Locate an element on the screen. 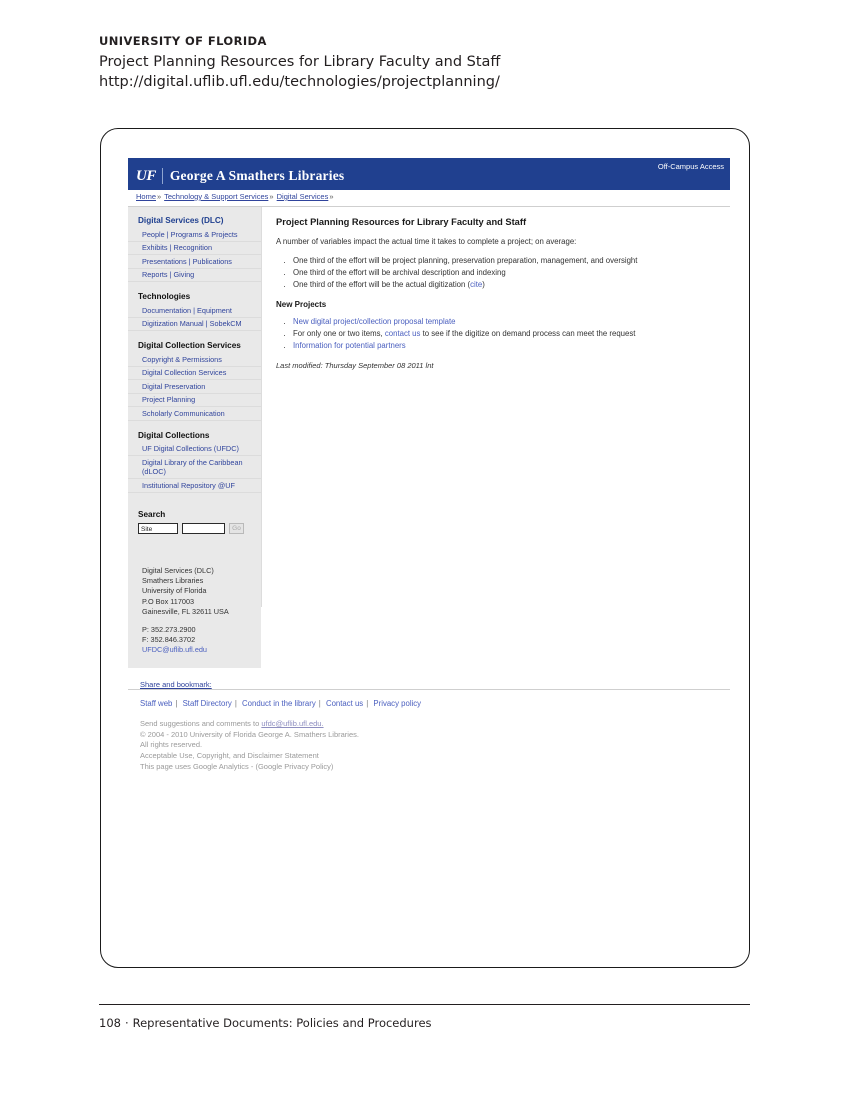 This screenshot has height=1100, width=849. cite-link: cite is located at coordinates (476, 284).